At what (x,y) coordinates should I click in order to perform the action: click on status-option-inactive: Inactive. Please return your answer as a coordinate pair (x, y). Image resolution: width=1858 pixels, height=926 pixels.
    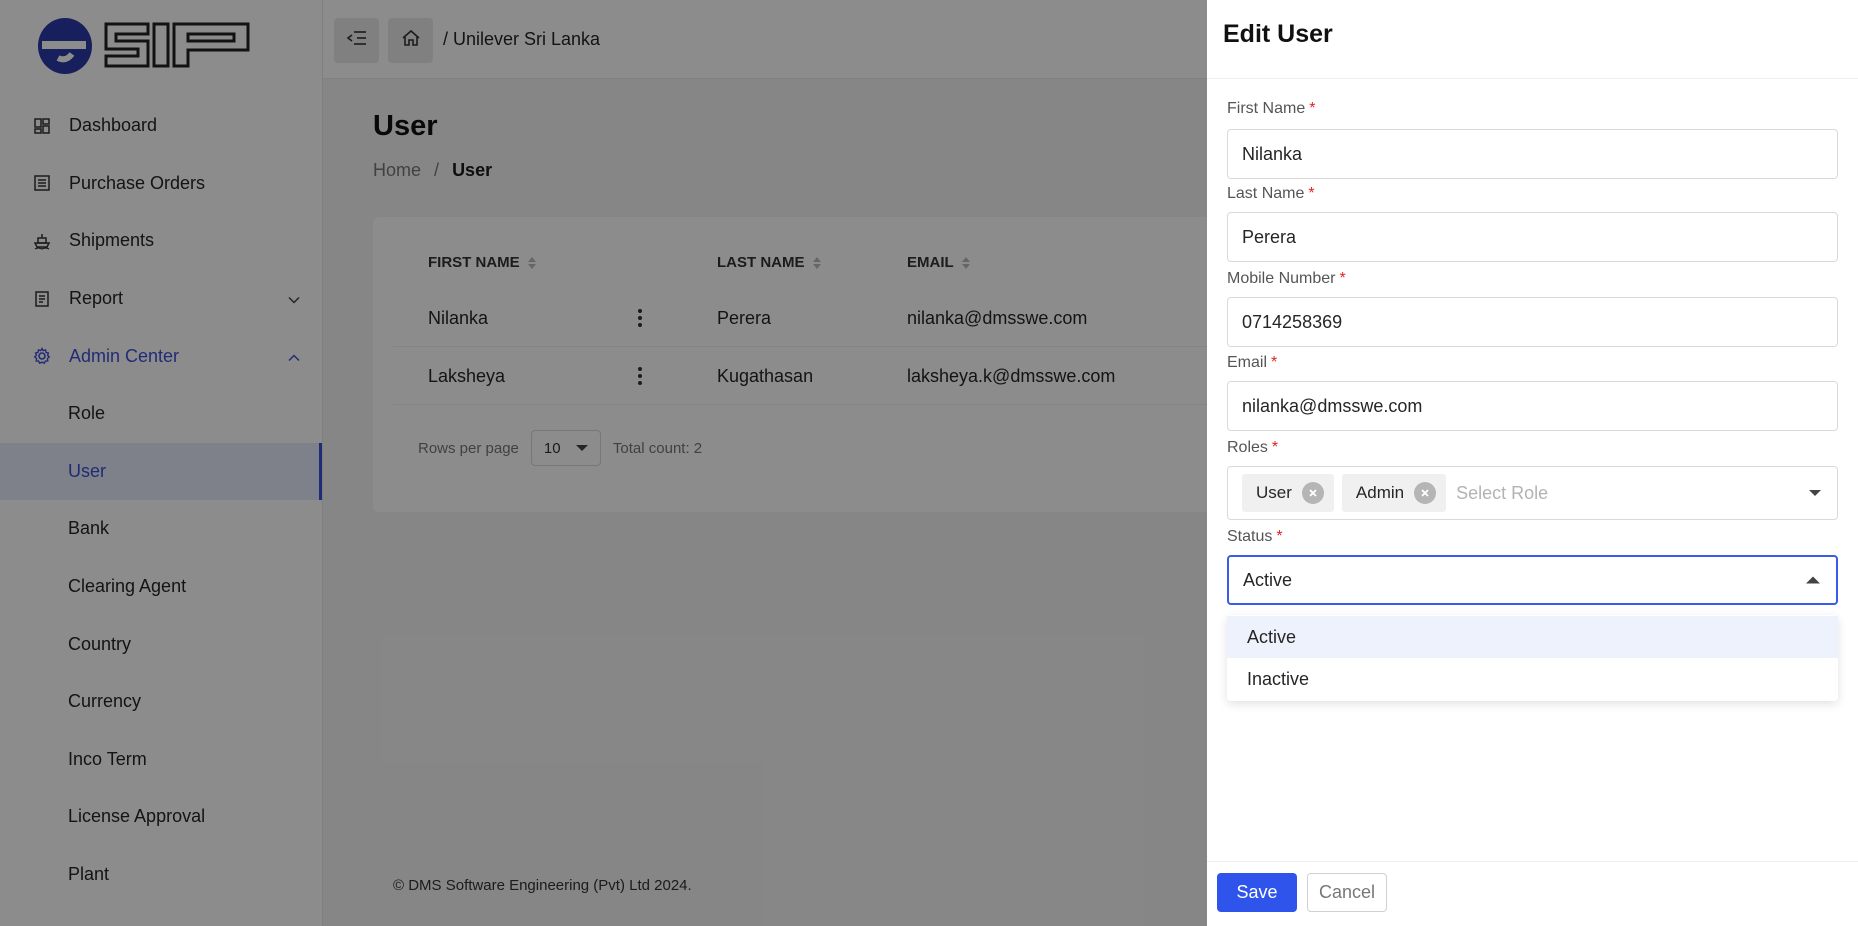
    Looking at the image, I should click on (1532, 679).